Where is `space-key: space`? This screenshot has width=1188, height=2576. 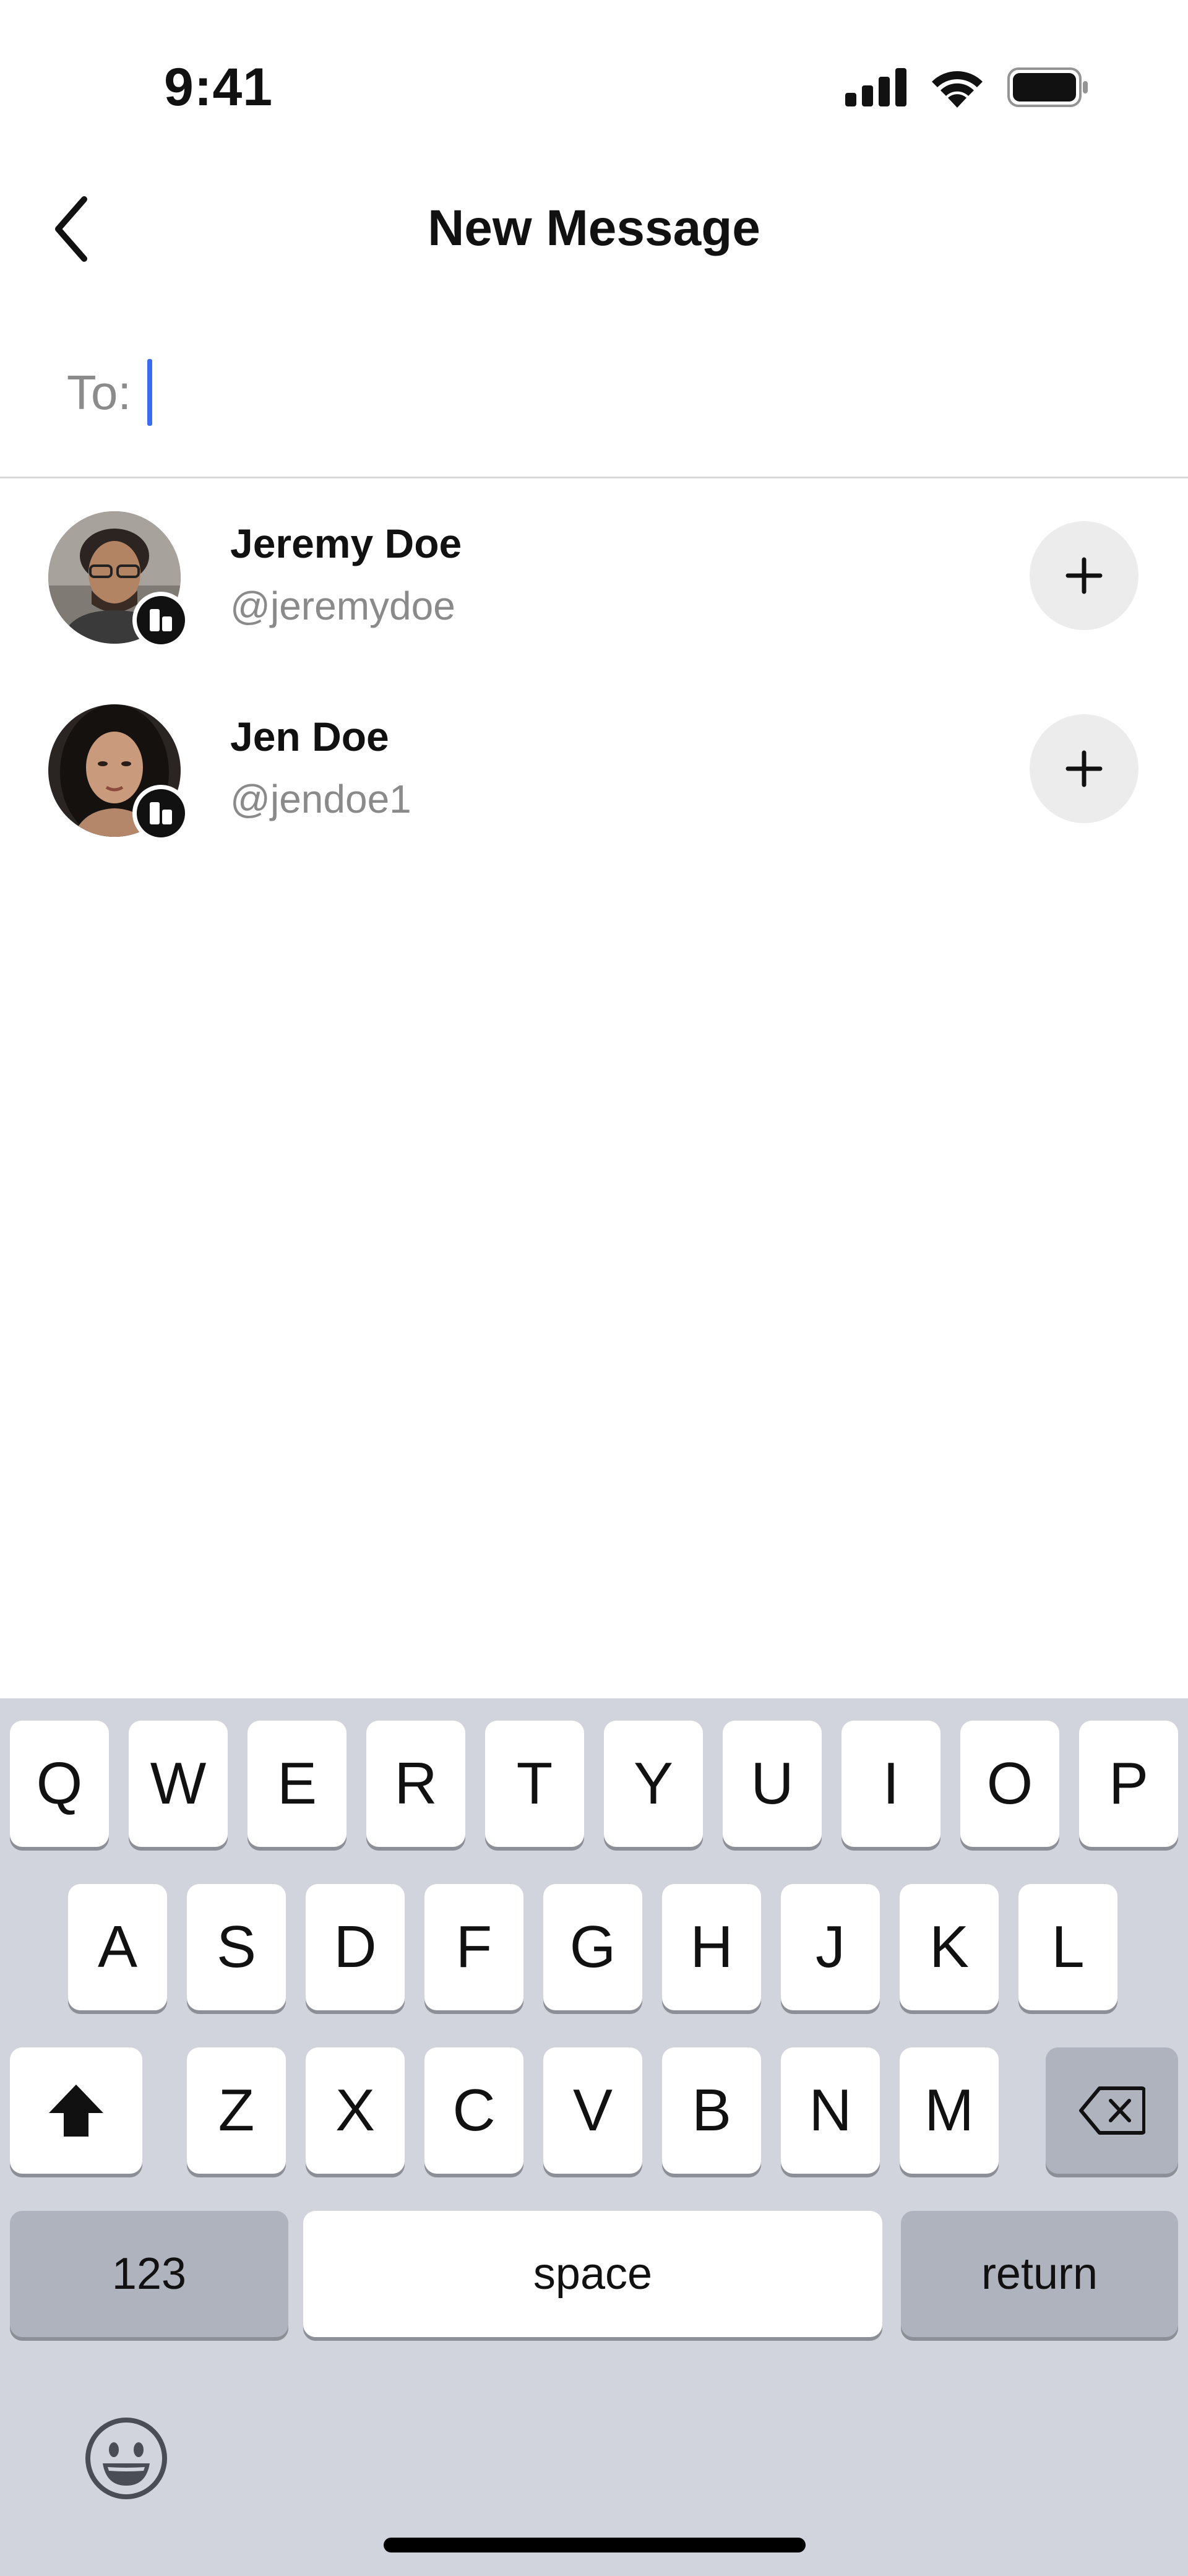
space-key: space is located at coordinates (592, 2274).